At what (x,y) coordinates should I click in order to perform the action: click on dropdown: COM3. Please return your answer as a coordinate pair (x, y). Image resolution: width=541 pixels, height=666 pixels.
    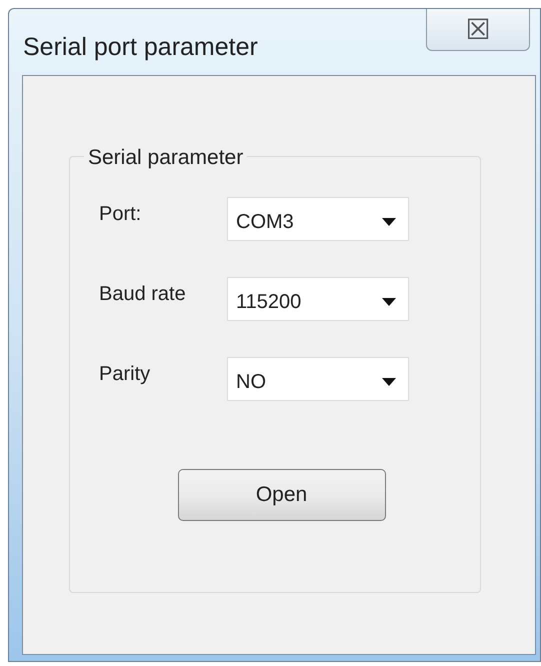
    Looking at the image, I should click on (318, 219).